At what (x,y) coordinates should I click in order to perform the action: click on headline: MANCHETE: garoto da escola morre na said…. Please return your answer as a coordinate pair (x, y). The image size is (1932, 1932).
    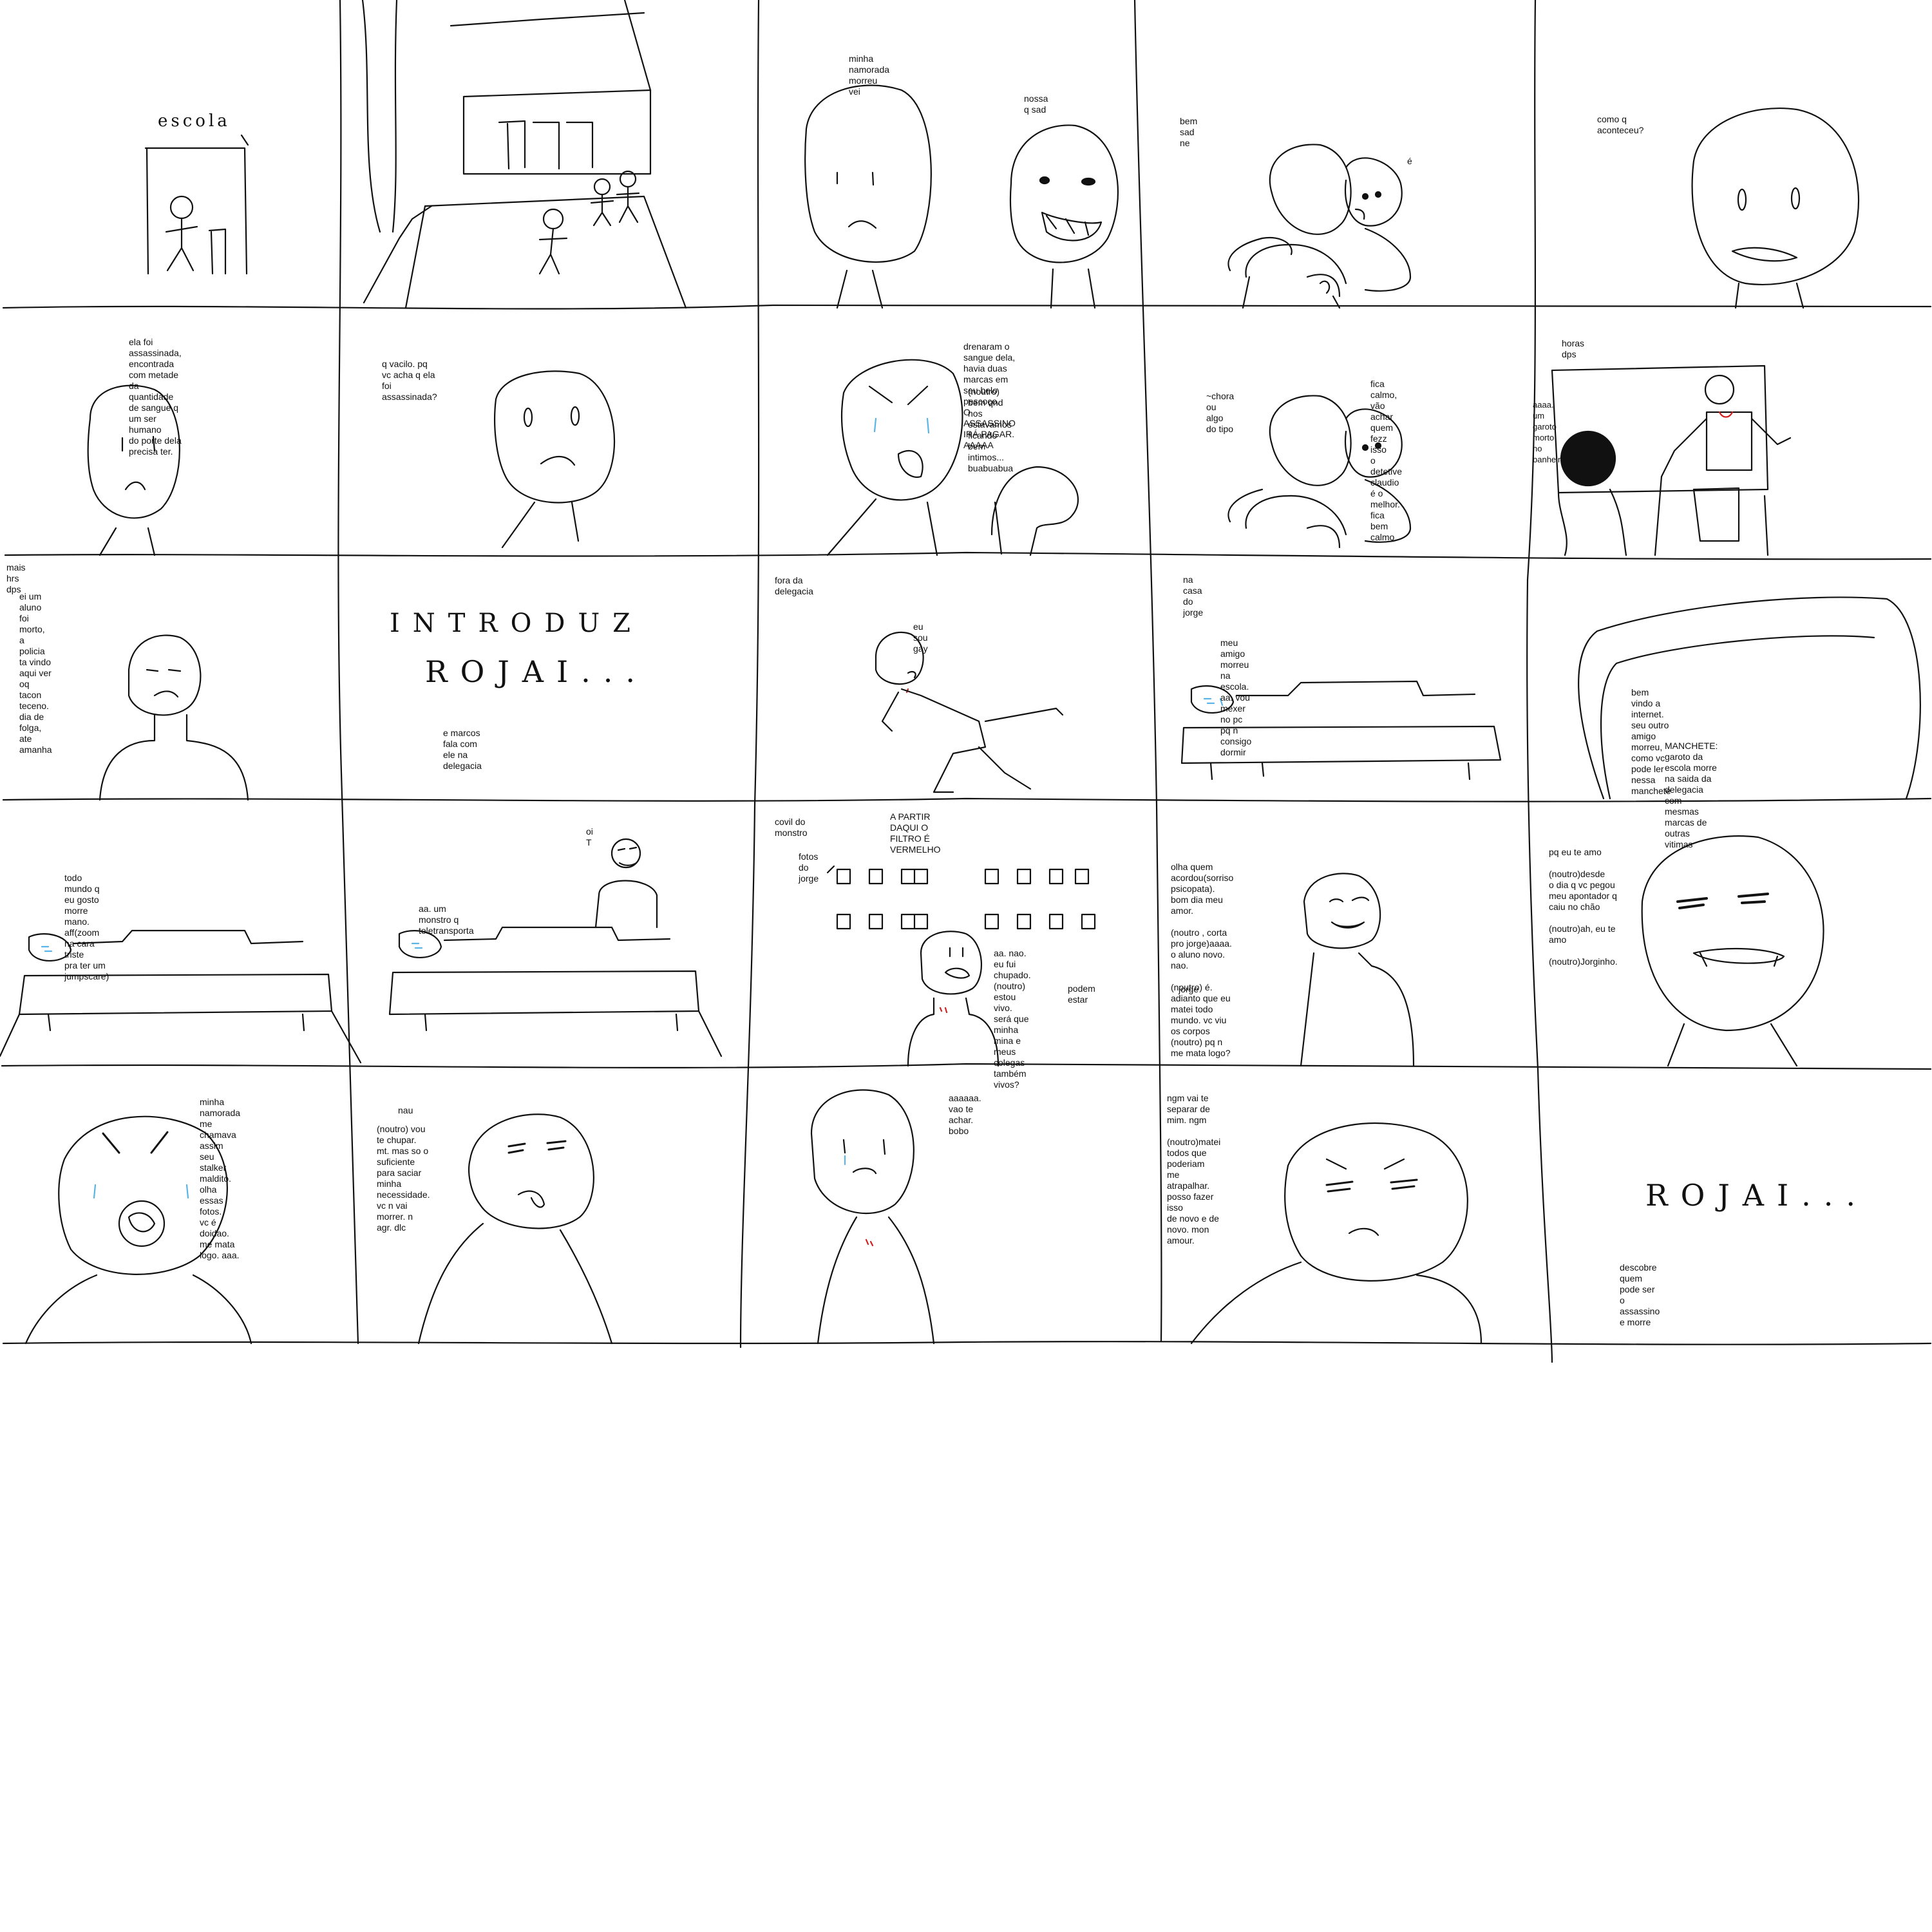
    Looking at the image, I should click on (1692, 795).